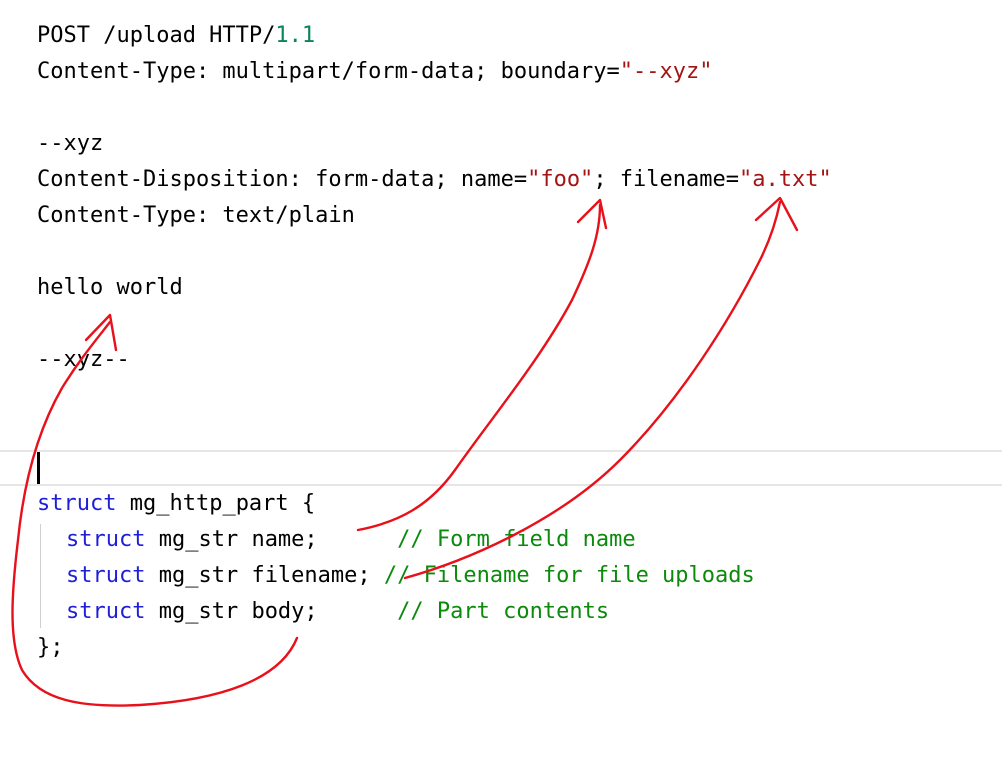 The height and width of the screenshot is (758, 1002). I want to click on request-method-path: POST /upload HTTP/, so click(156, 35).